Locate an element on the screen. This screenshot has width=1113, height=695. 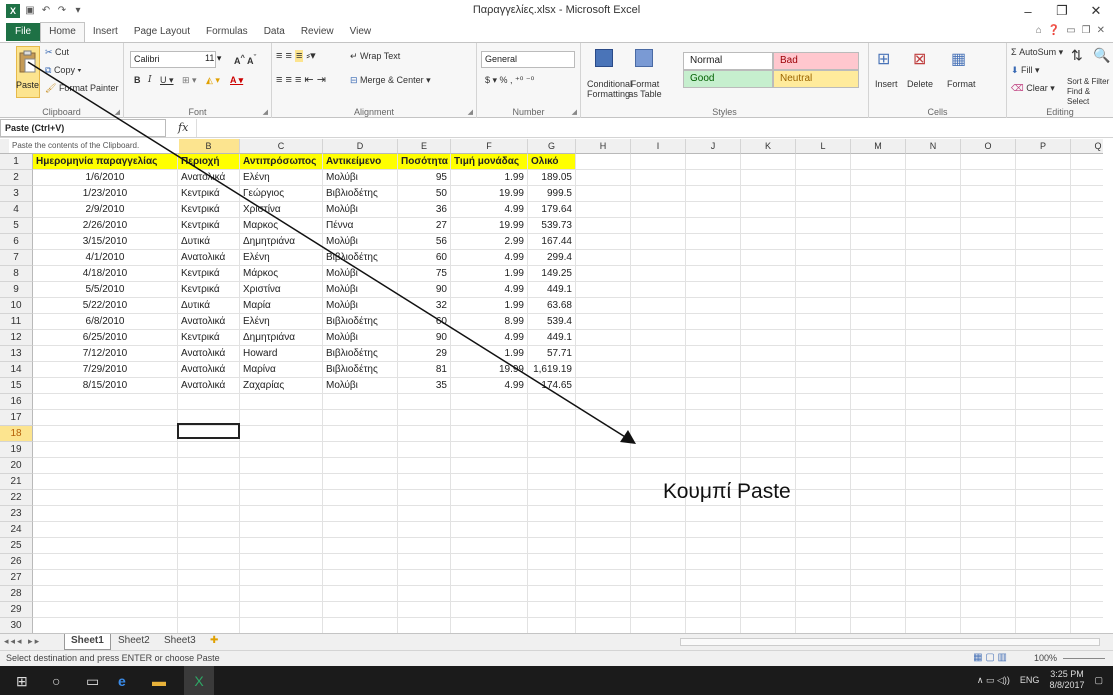
row-header: 25 is located at coordinates (16, 546).